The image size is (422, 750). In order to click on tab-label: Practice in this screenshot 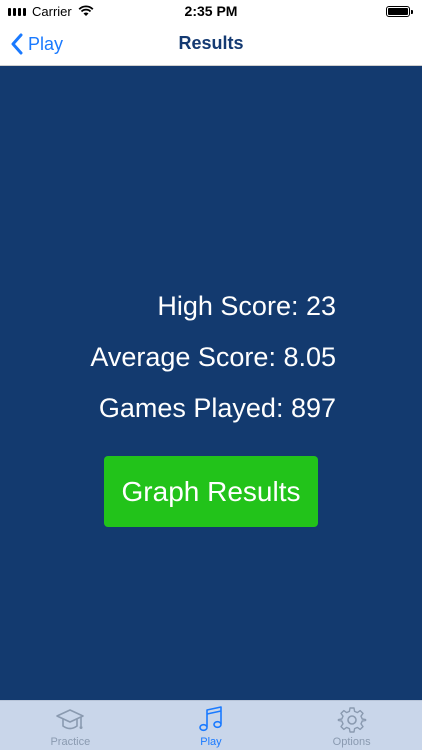, I will do `click(70, 742)`.